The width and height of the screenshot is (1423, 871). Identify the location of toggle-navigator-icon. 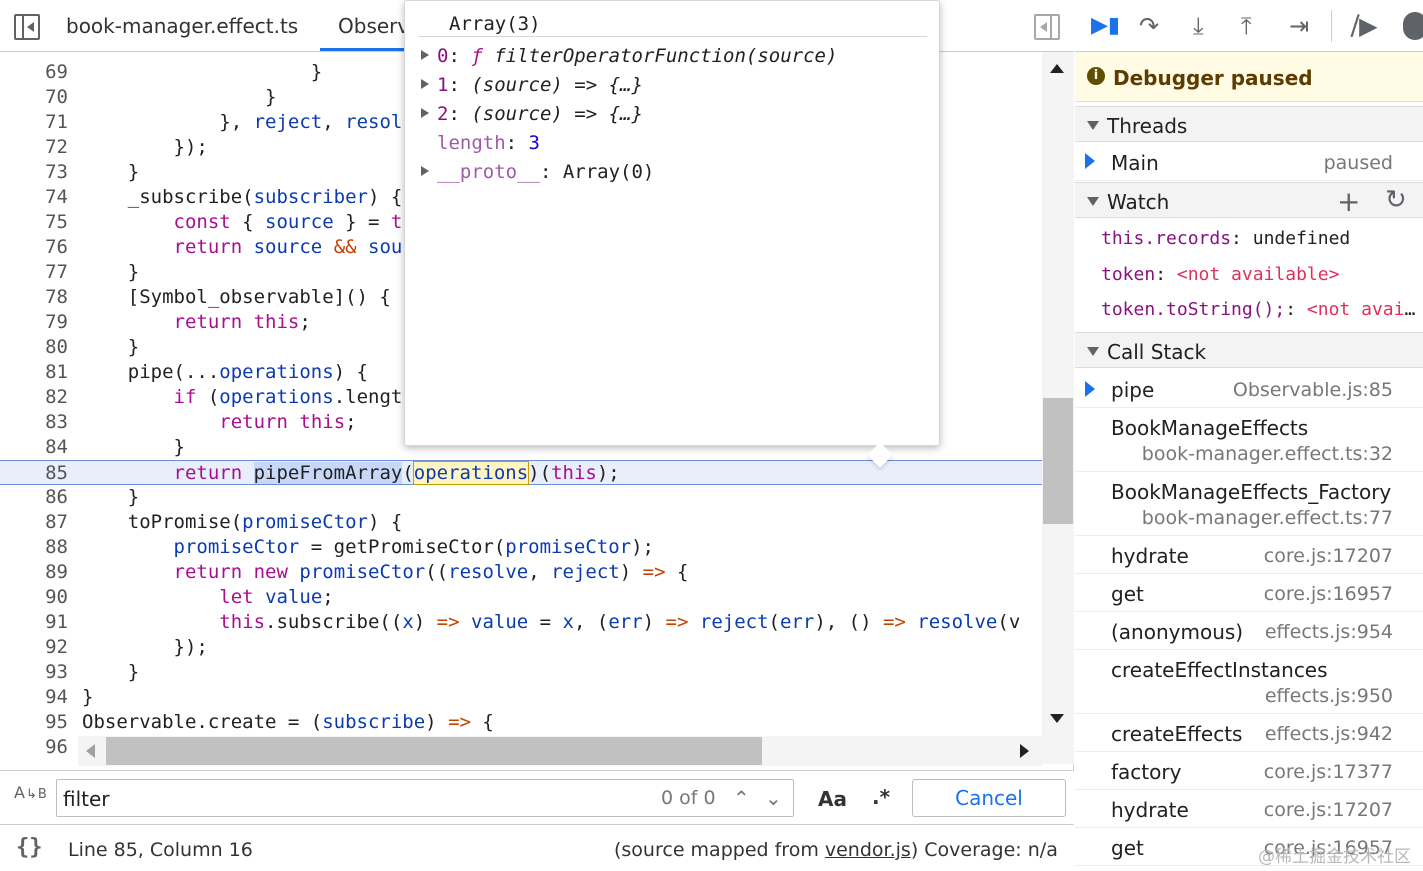
(27, 27).